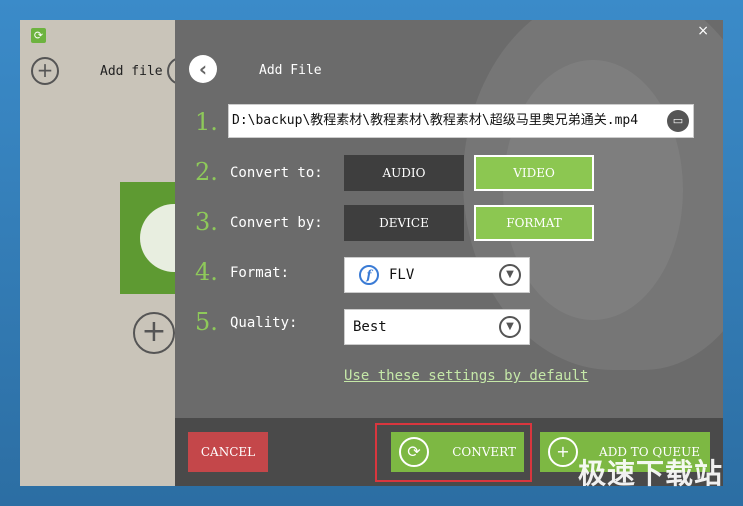 The width and height of the screenshot is (743, 506). Describe the element at coordinates (369, 275) in the screenshot. I see `flash-icon: f` at that location.